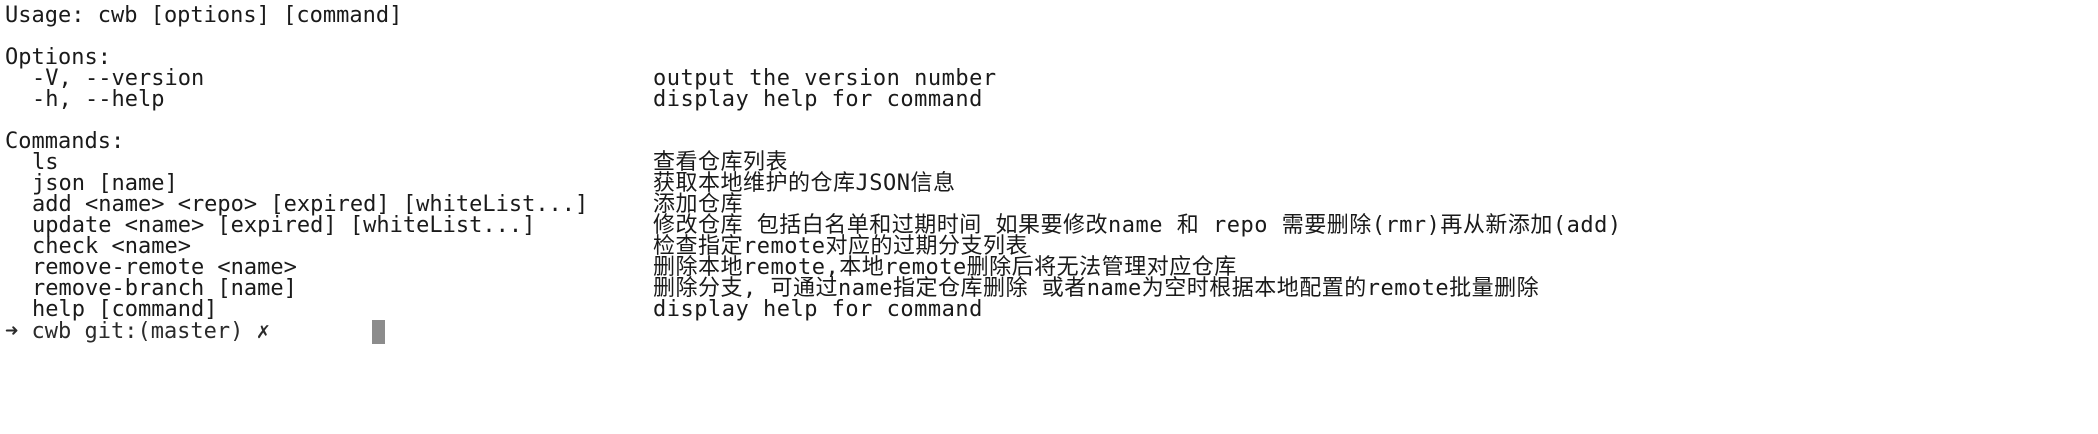 The height and width of the screenshot is (434, 2098). What do you see at coordinates (65, 141) in the screenshot?
I see `commands-heading: Commands:` at bounding box center [65, 141].